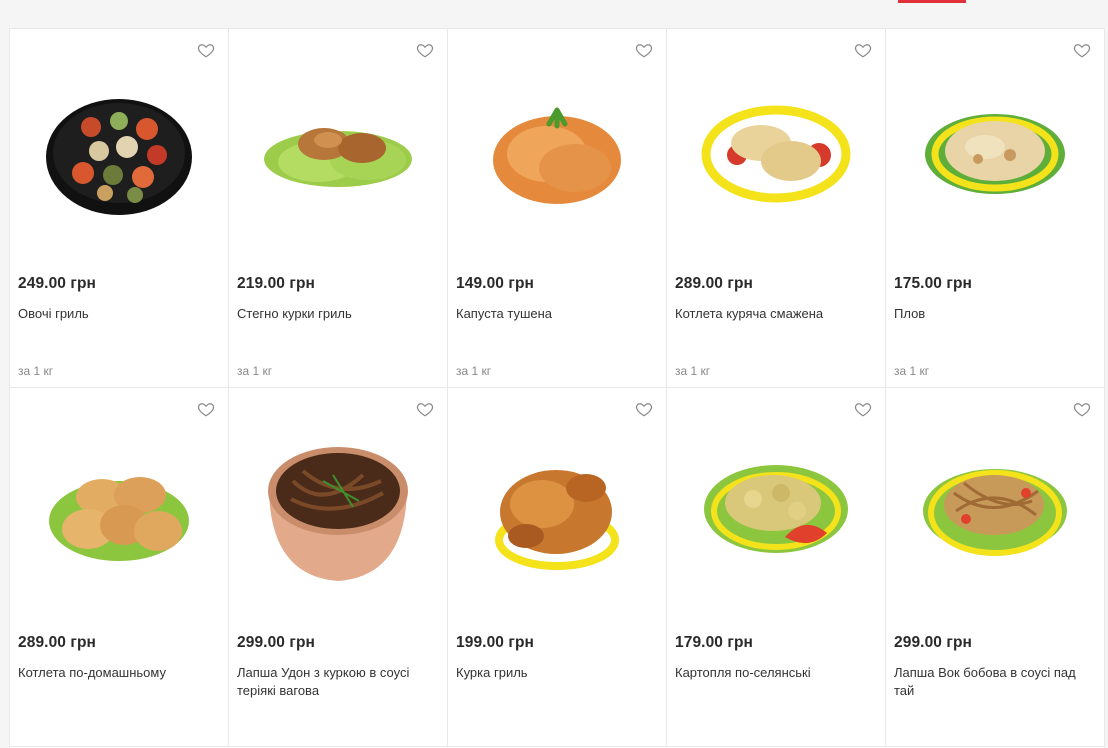 Image resolution: width=1108 pixels, height=748 pixels. What do you see at coordinates (714, 642) in the screenshot?
I see `product-price: 179.00 грн` at bounding box center [714, 642].